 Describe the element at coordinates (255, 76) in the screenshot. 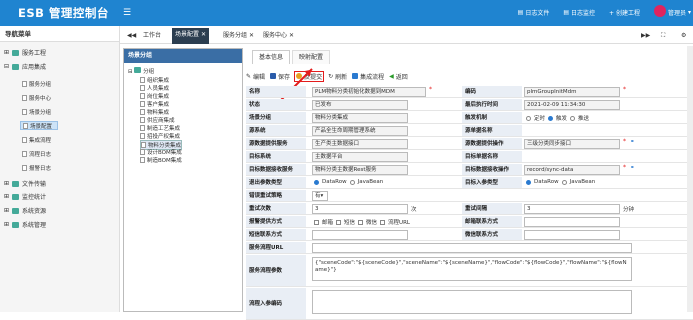

I see `edit-button: ✎ 编辑` at that location.